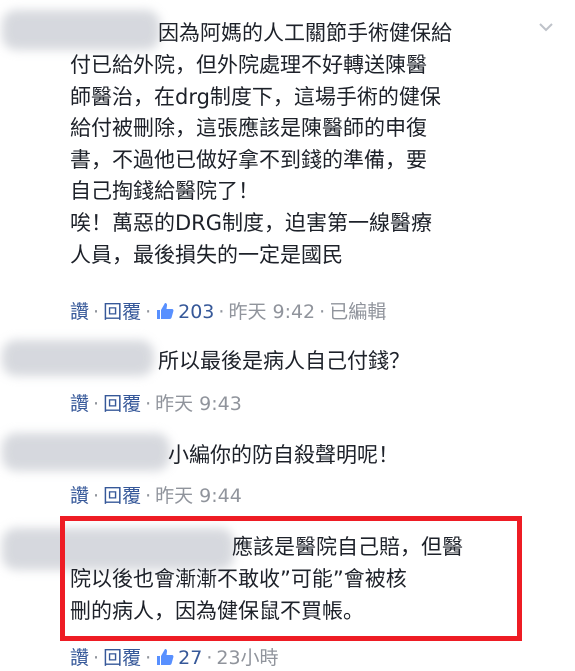 This screenshot has width=575, height=671. I want to click on timestamp: 23小時, so click(247, 658).